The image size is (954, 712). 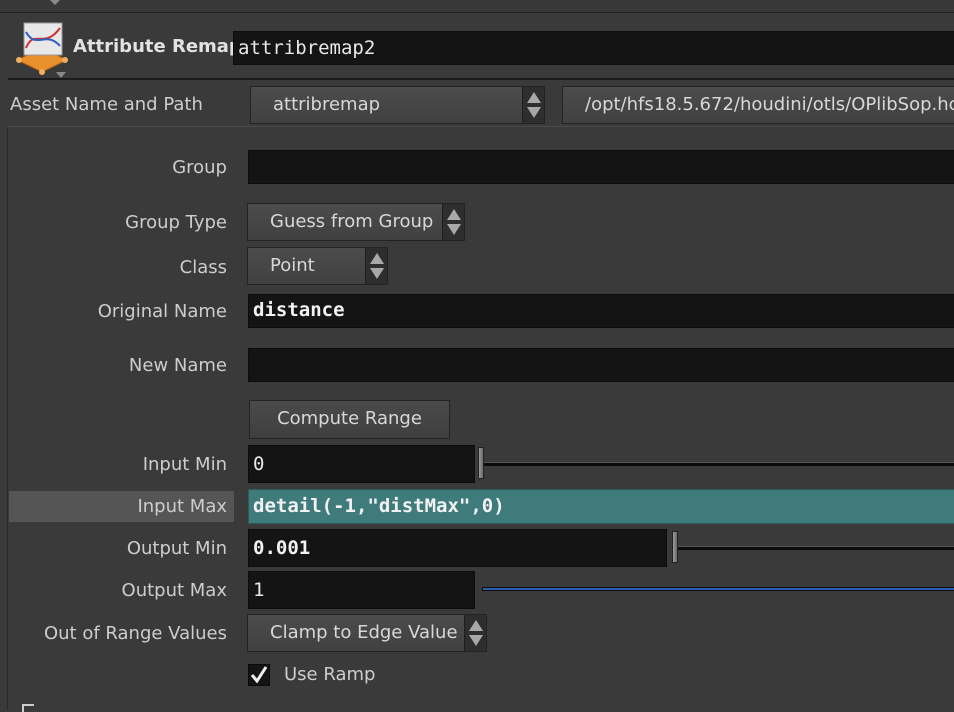 I want to click on asset-divider, so click(x=481, y=126).